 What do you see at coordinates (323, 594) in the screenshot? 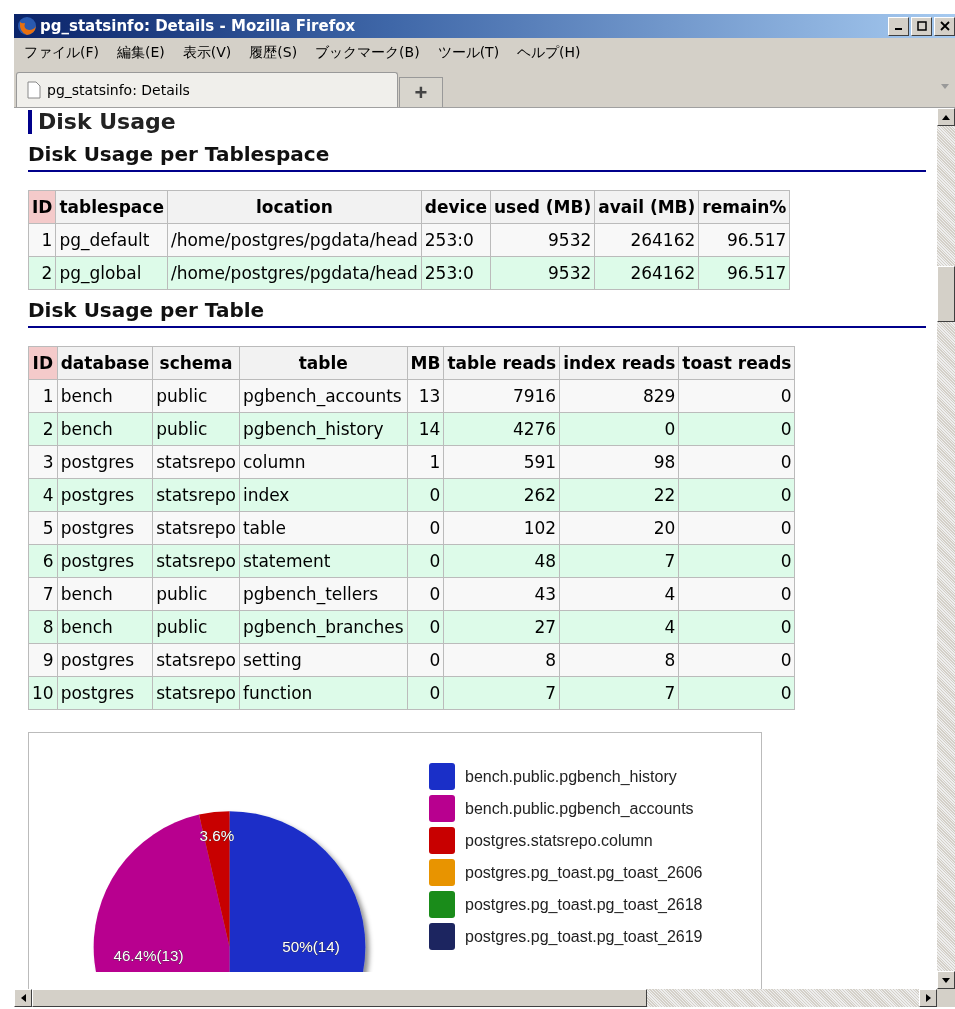
I see `table-cell: pgbench_tellers` at bounding box center [323, 594].